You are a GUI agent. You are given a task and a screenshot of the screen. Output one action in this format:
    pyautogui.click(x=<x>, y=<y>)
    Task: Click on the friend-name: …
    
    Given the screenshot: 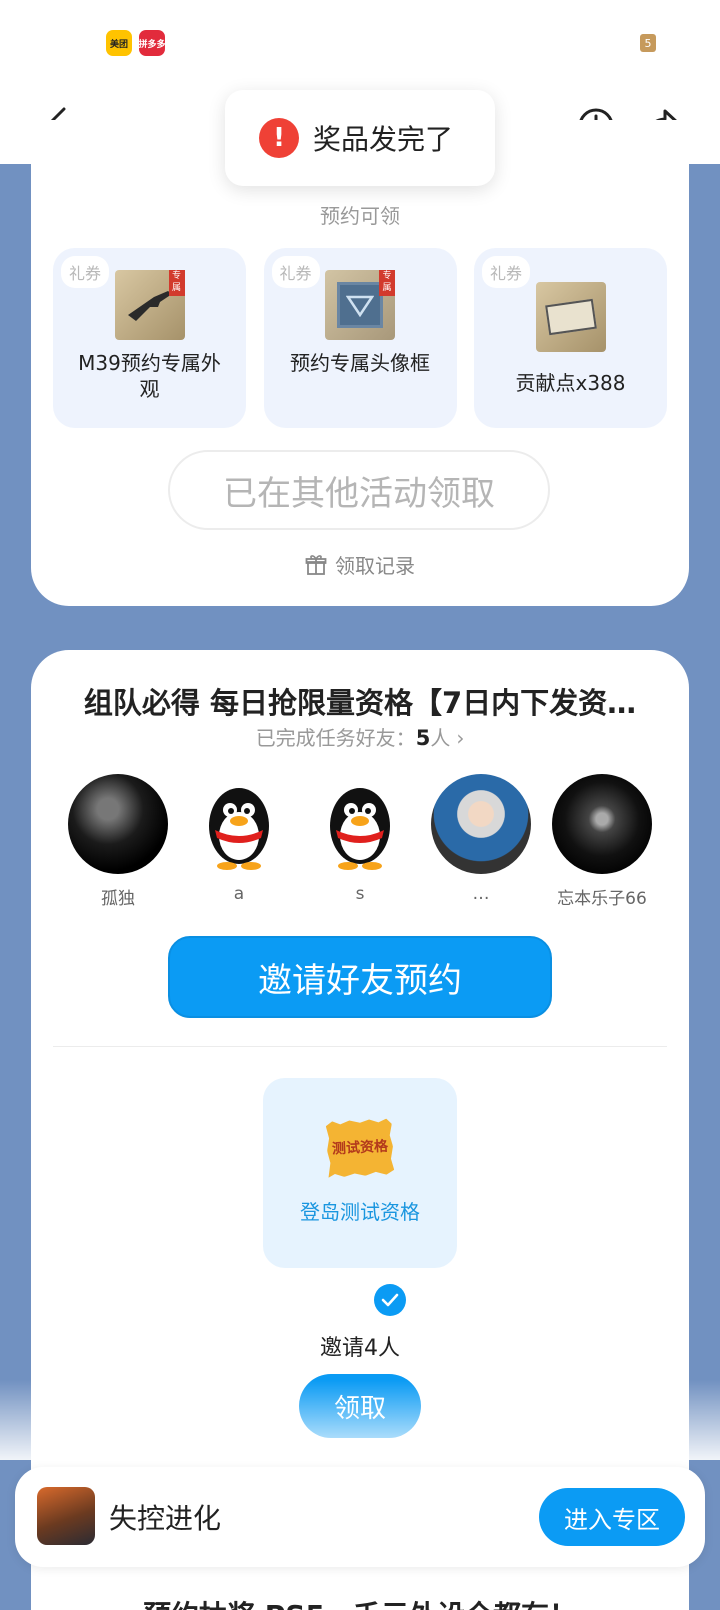 What is the action you would take?
    pyautogui.click(x=481, y=894)
    